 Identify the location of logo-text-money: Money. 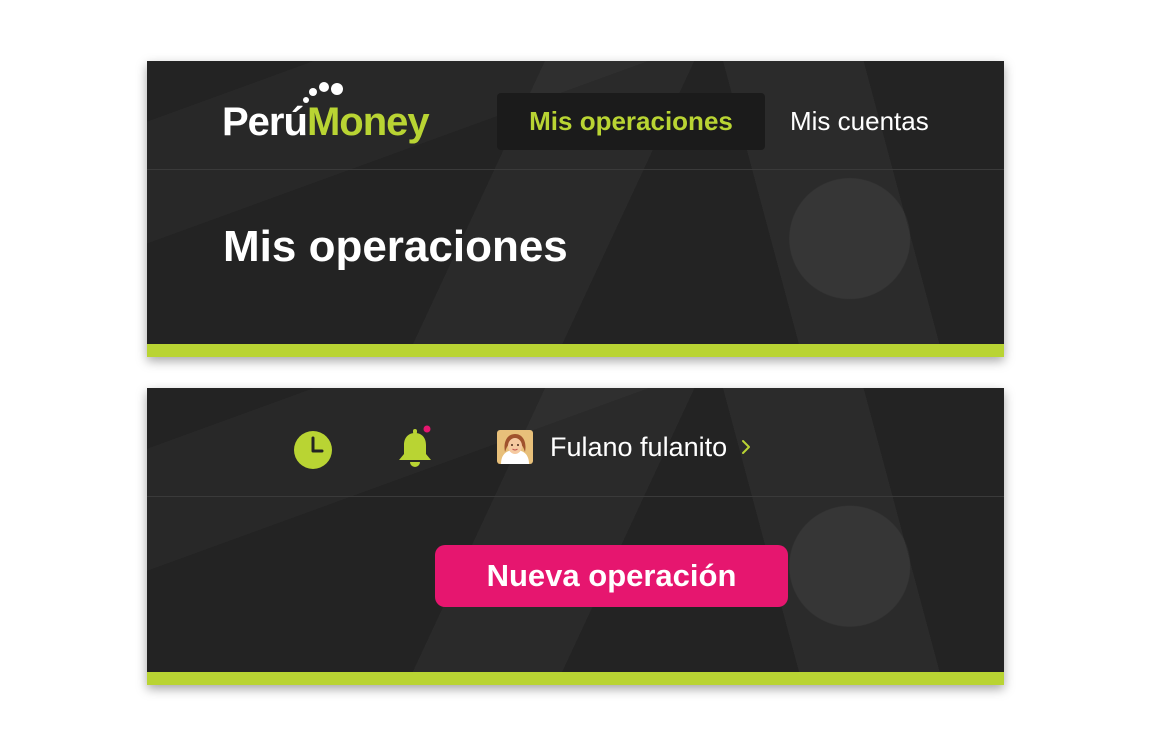
(368, 122).